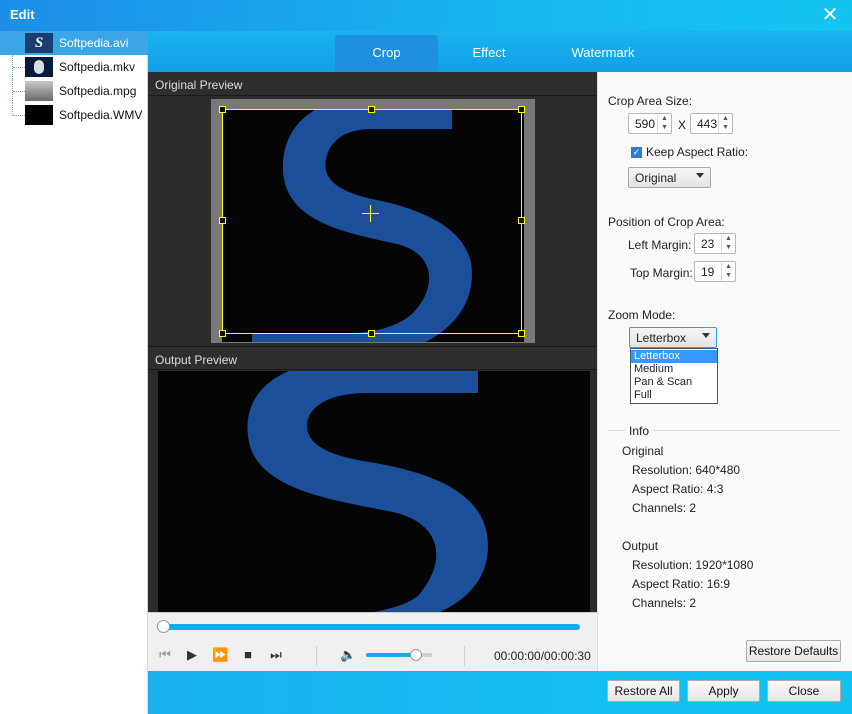 The image size is (852, 714). I want to click on tab-crop: Crop, so click(386, 53).